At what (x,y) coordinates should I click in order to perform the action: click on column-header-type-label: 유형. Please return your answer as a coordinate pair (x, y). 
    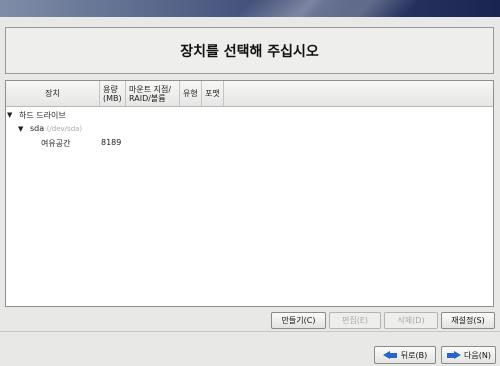
    Looking at the image, I should click on (190, 93).